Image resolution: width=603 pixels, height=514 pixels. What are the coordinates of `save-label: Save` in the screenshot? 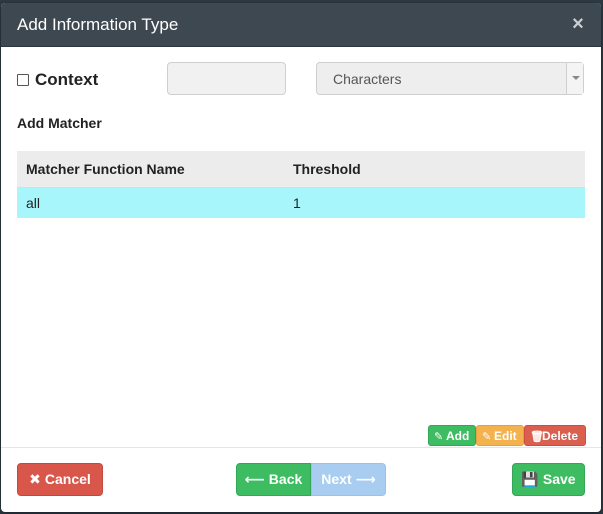 It's located at (559, 479).